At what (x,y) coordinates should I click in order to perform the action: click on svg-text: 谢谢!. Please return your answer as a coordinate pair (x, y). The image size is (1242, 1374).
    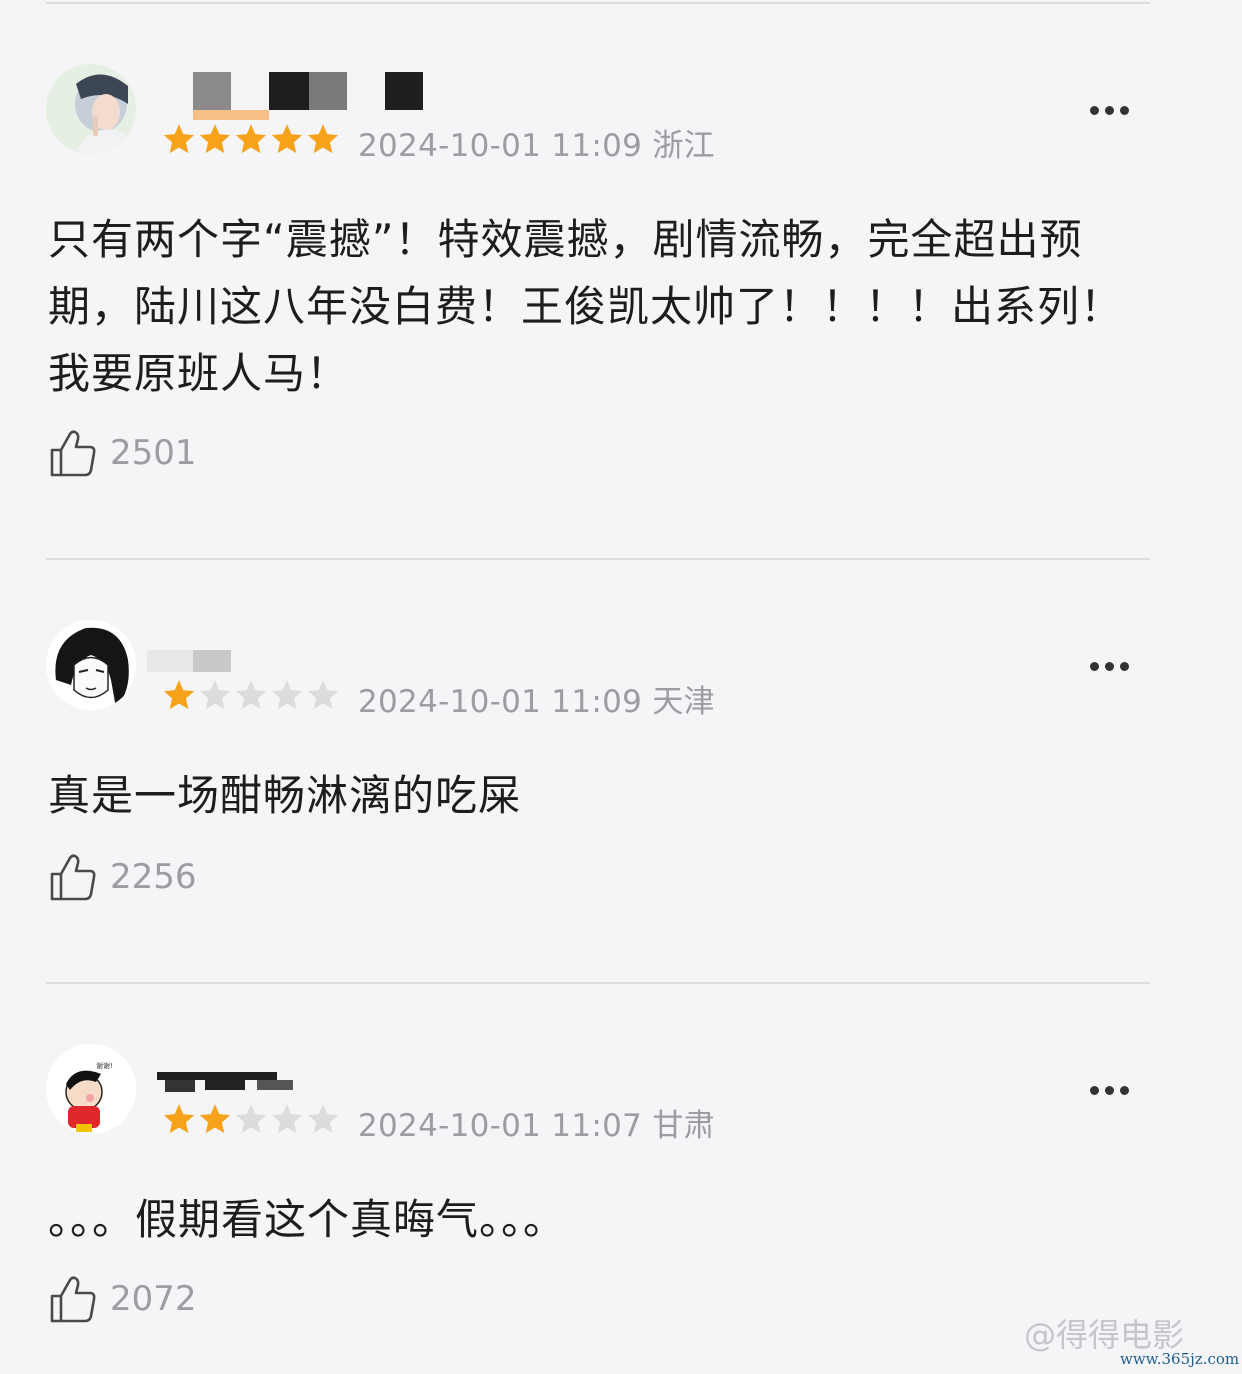
    Looking at the image, I should click on (104, 1065).